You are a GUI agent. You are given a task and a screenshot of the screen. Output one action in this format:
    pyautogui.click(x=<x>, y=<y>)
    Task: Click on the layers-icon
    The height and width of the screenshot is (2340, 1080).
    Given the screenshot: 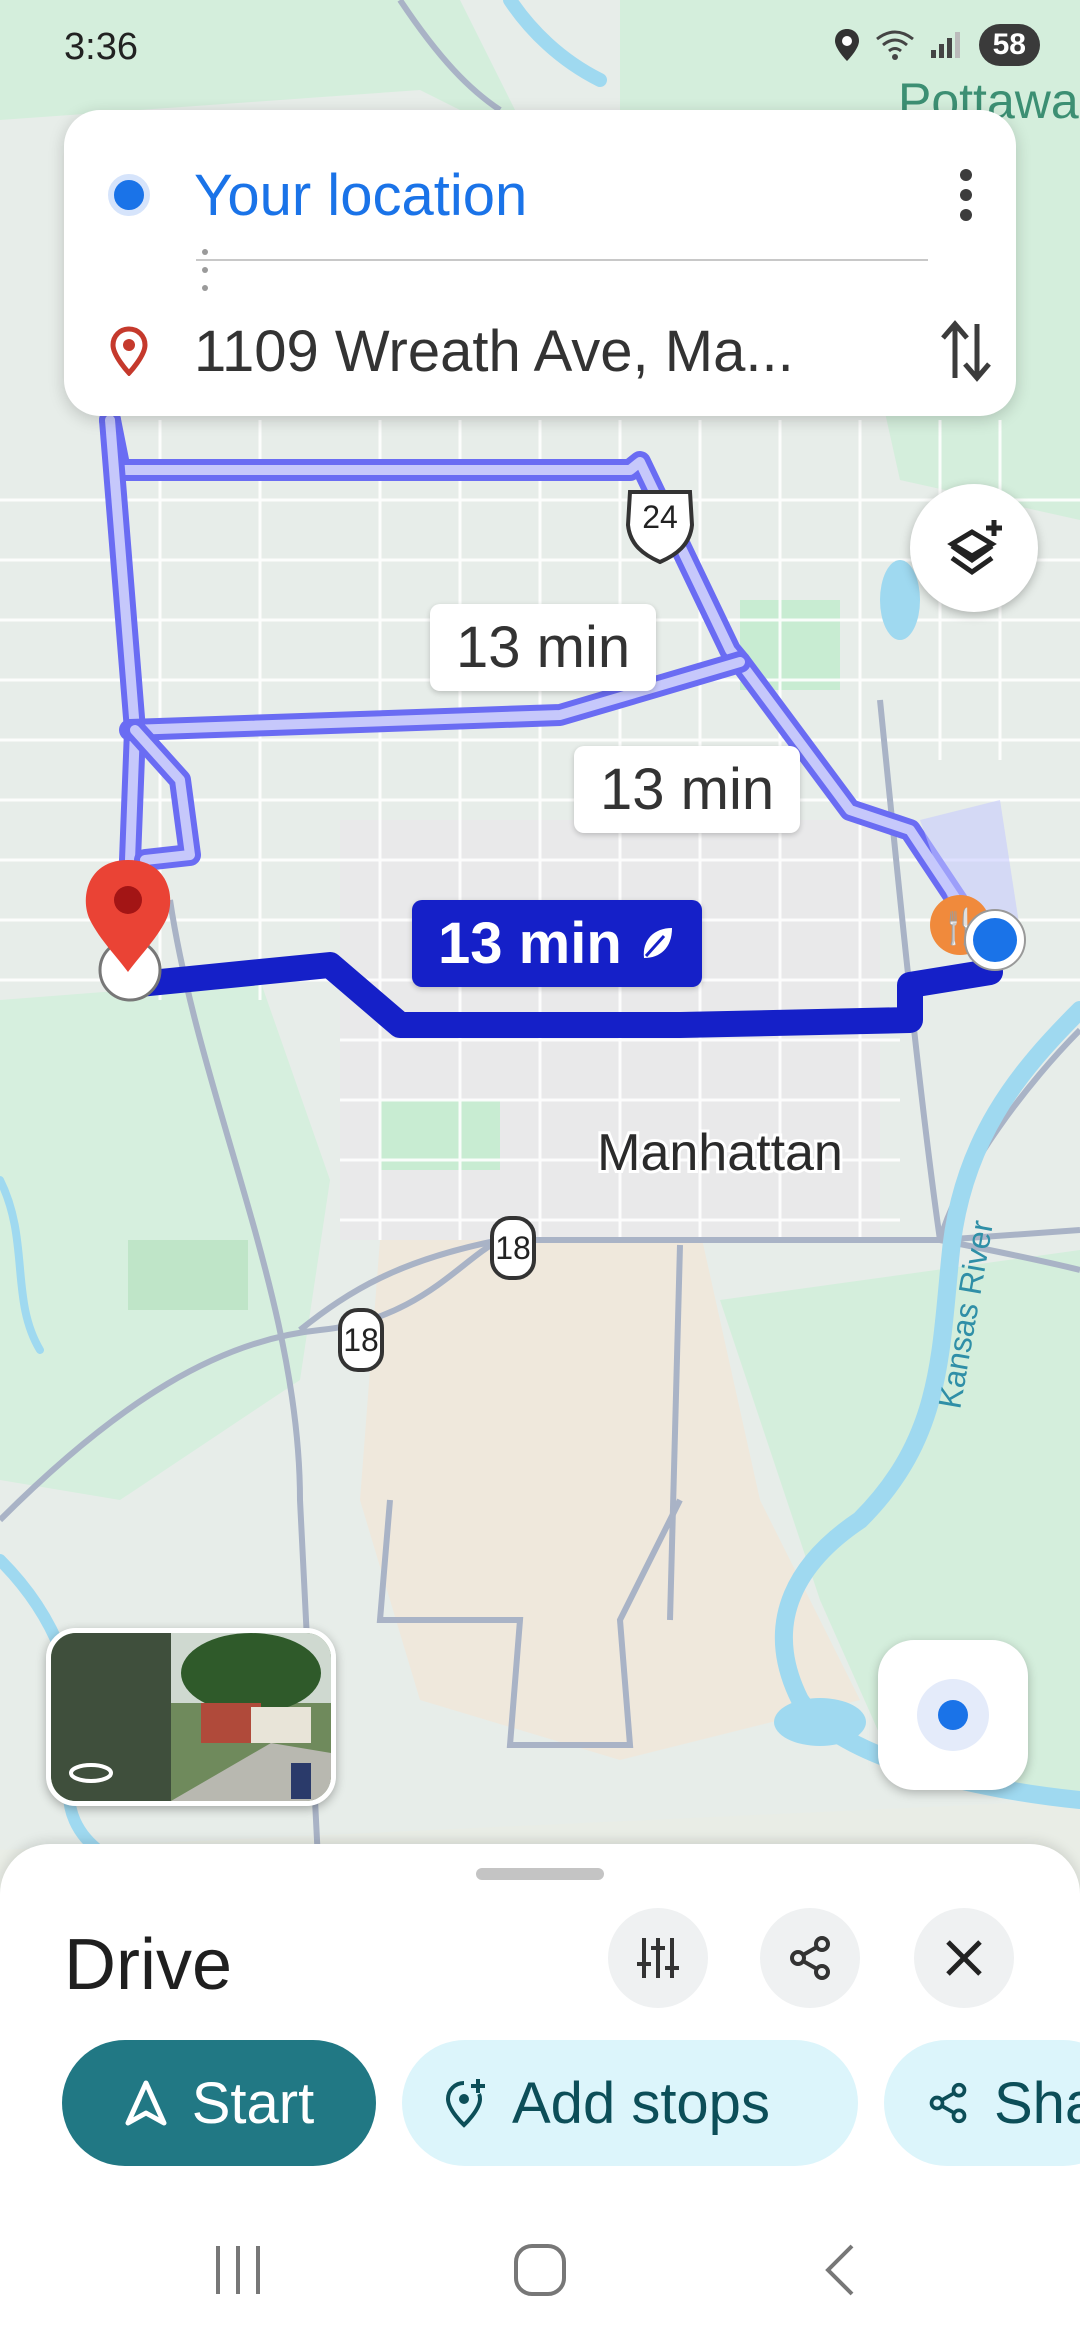 What is the action you would take?
    pyautogui.click(x=974, y=548)
    